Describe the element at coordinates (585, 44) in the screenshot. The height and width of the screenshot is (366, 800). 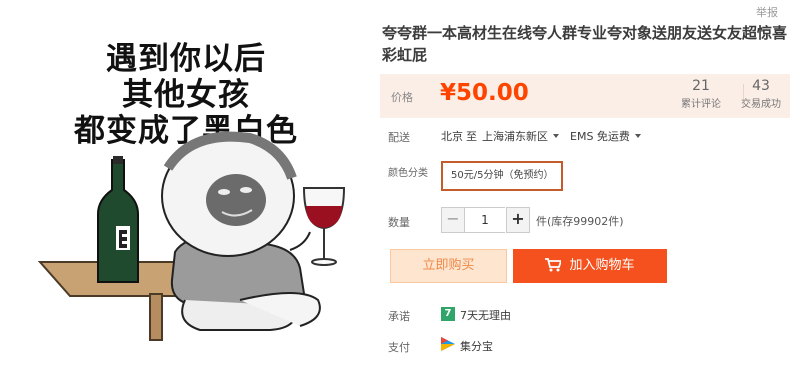
I see `product-title: 夸夸群一本高材生在线夸人群专业夸对象送朋友送女友超惊喜彩虹屁` at that location.